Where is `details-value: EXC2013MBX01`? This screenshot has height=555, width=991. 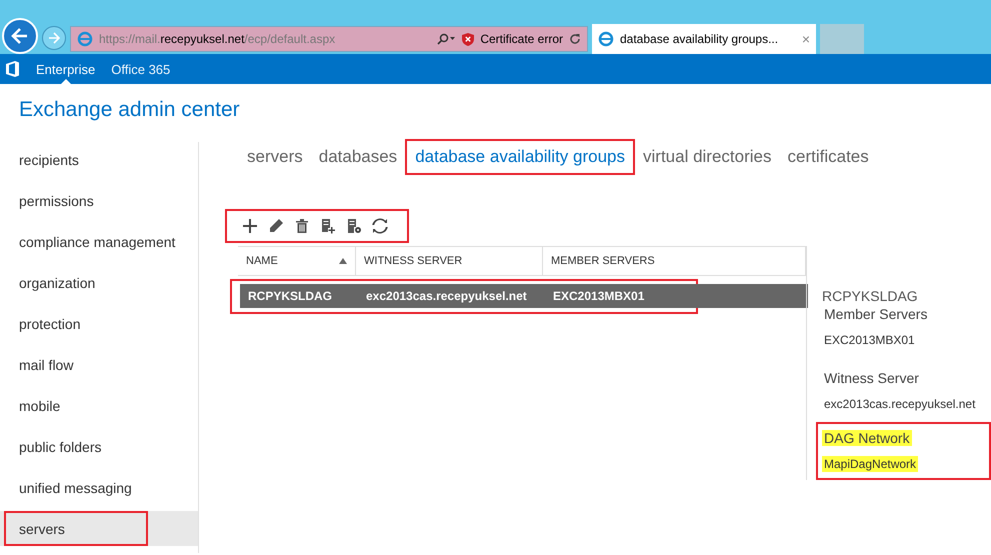 details-value: EXC2013MBX01 is located at coordinates (869, 340).